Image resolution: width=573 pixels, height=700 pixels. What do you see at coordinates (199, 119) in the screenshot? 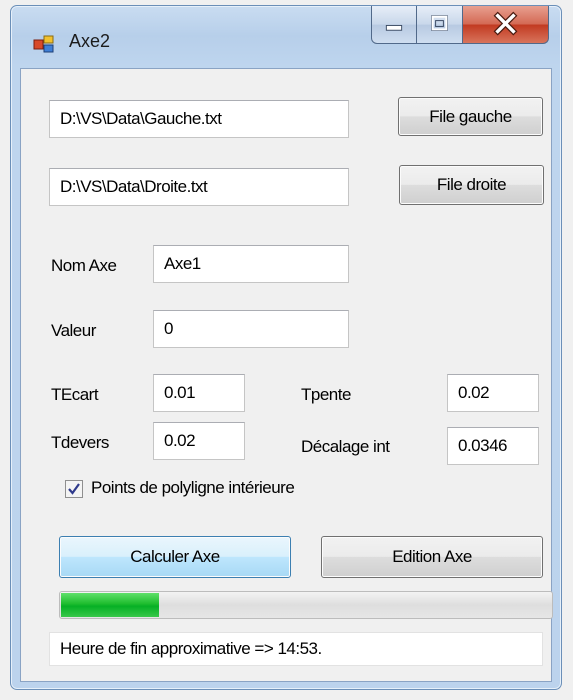
I see `gauche-file-path-input: D:\VS\Data\Gauche.txt` at bounding box center [199, 119].